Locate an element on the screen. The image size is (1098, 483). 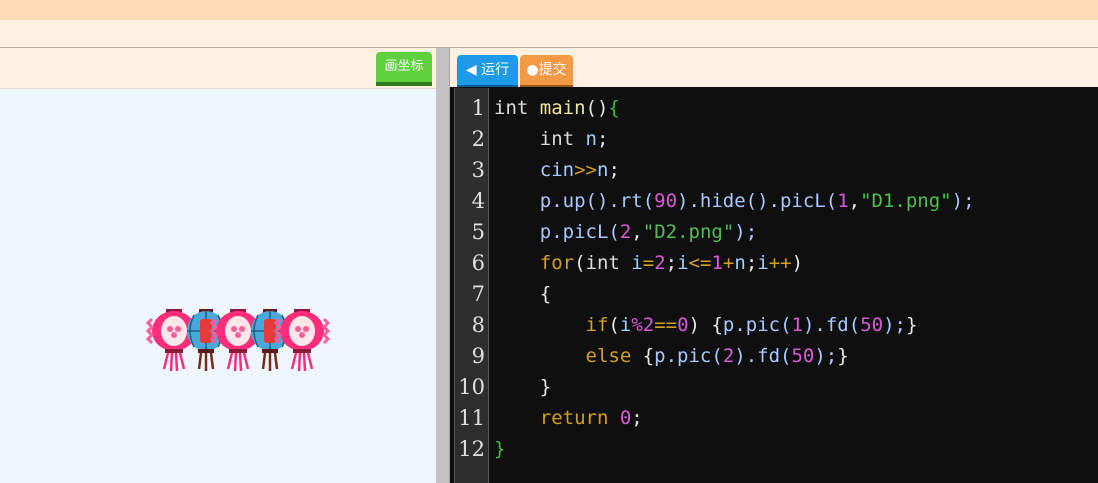
code-token: 90 is located at coordinates (666, 201).